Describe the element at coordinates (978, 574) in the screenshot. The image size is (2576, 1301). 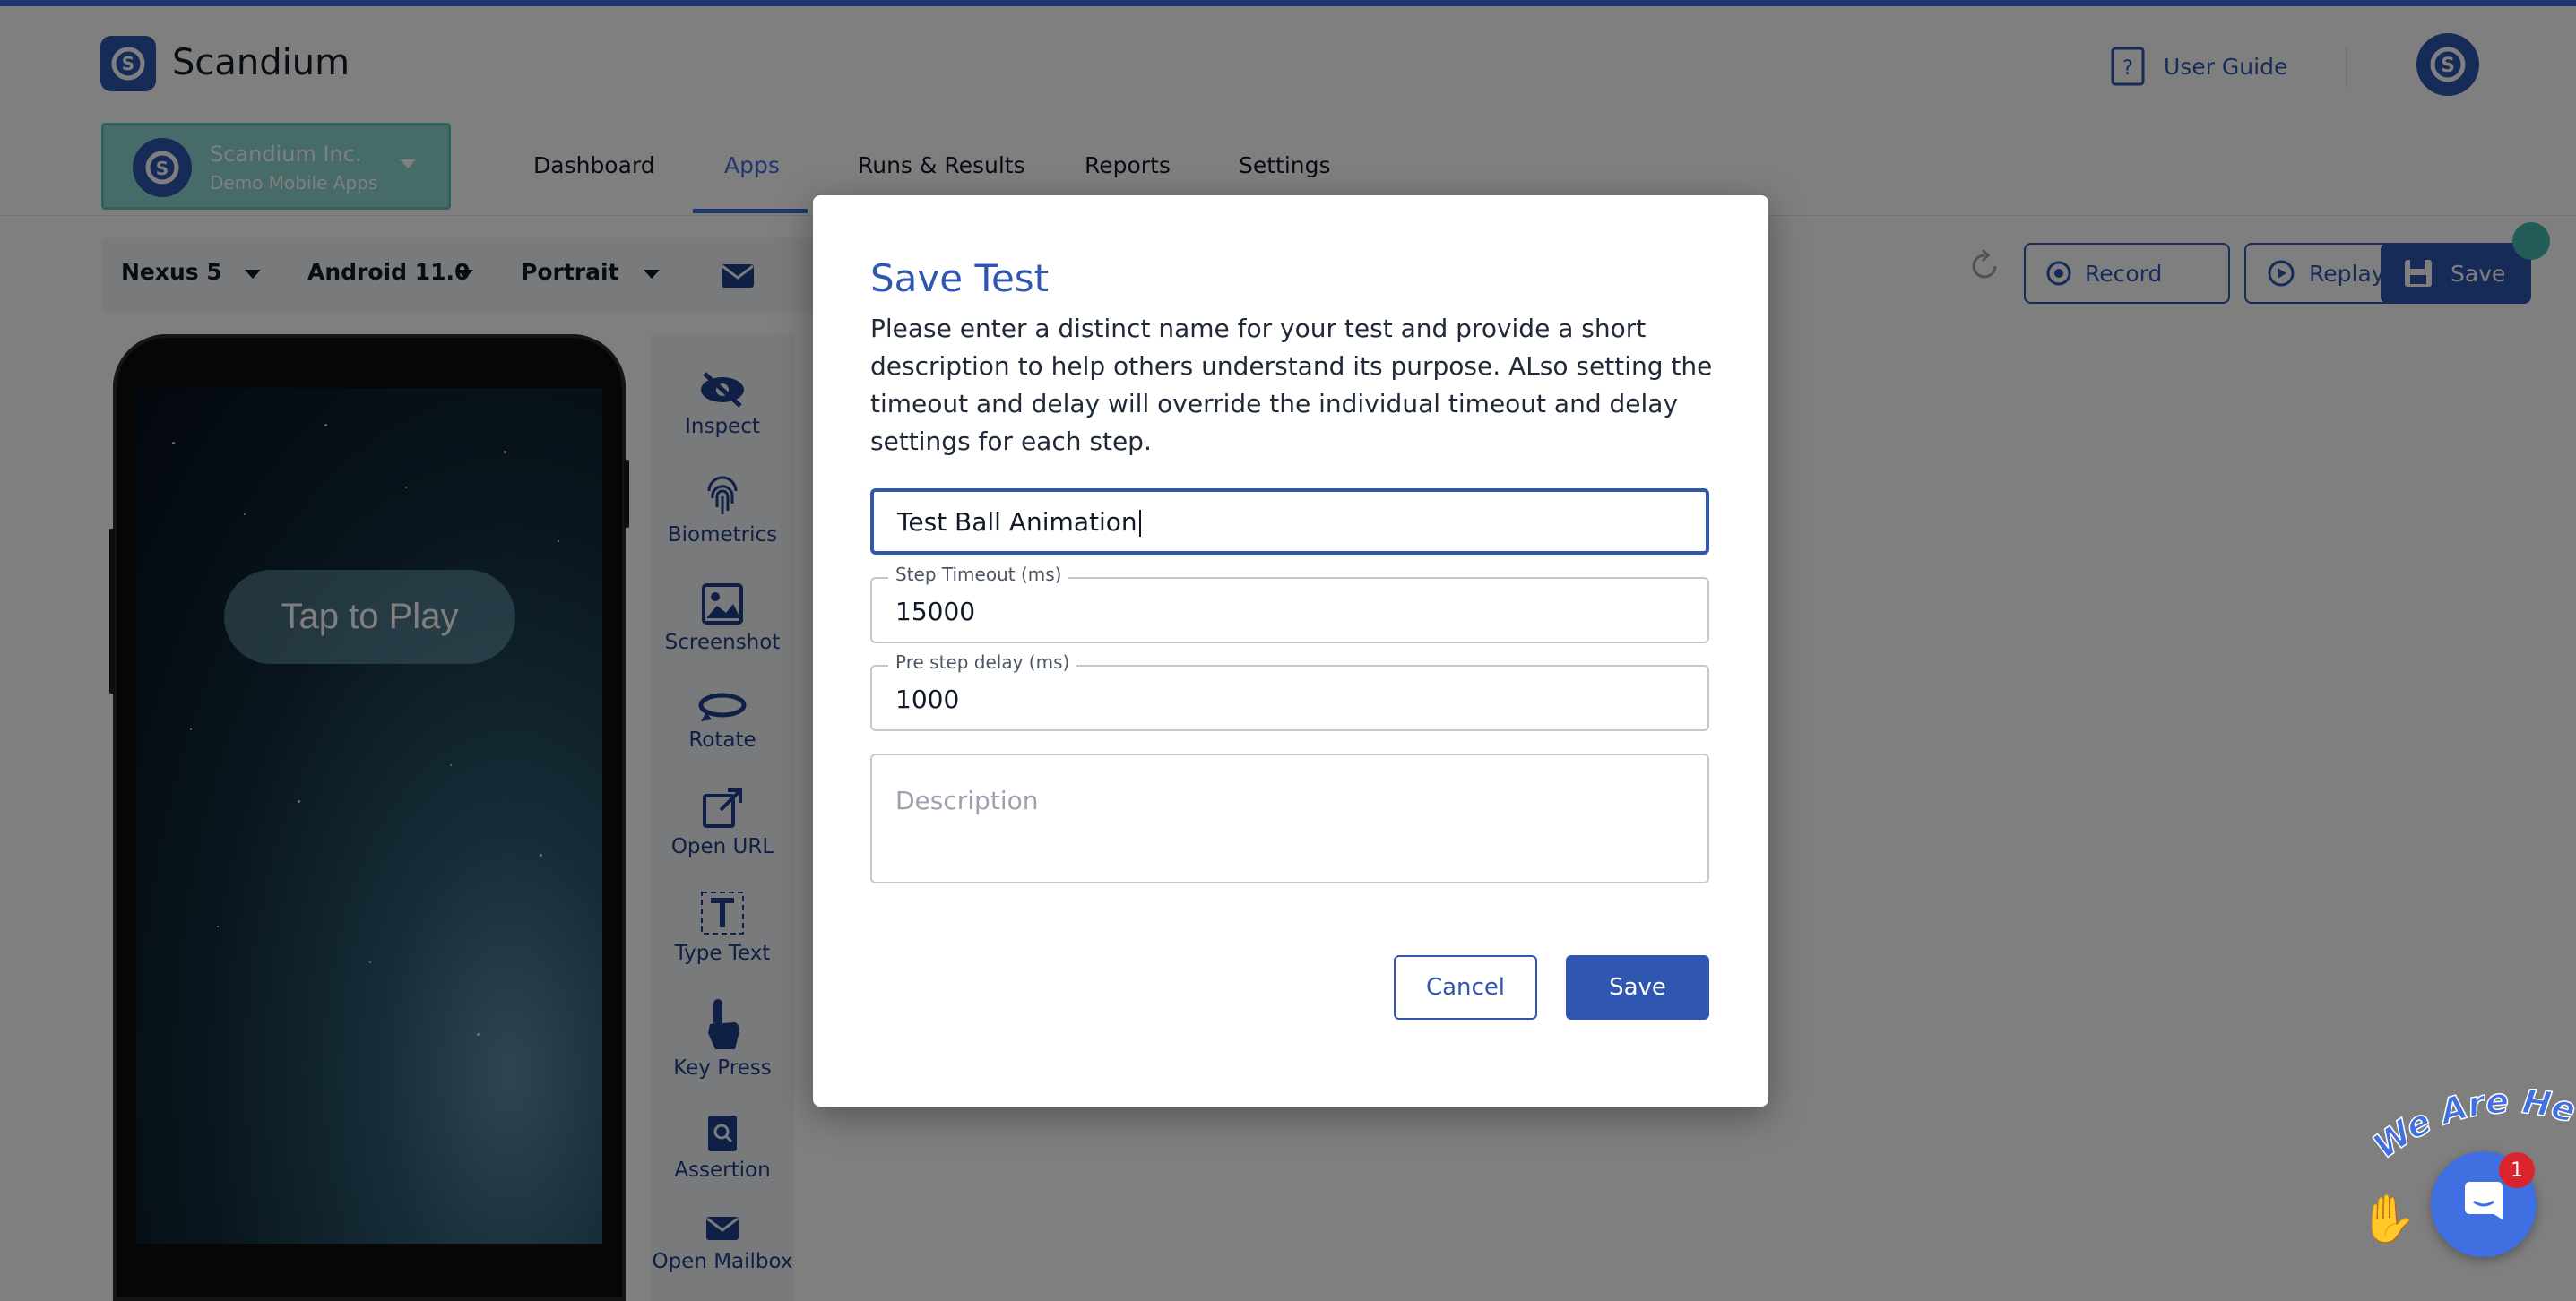
I see `step-timeout-label: Step Timeout (ms)` at that location.